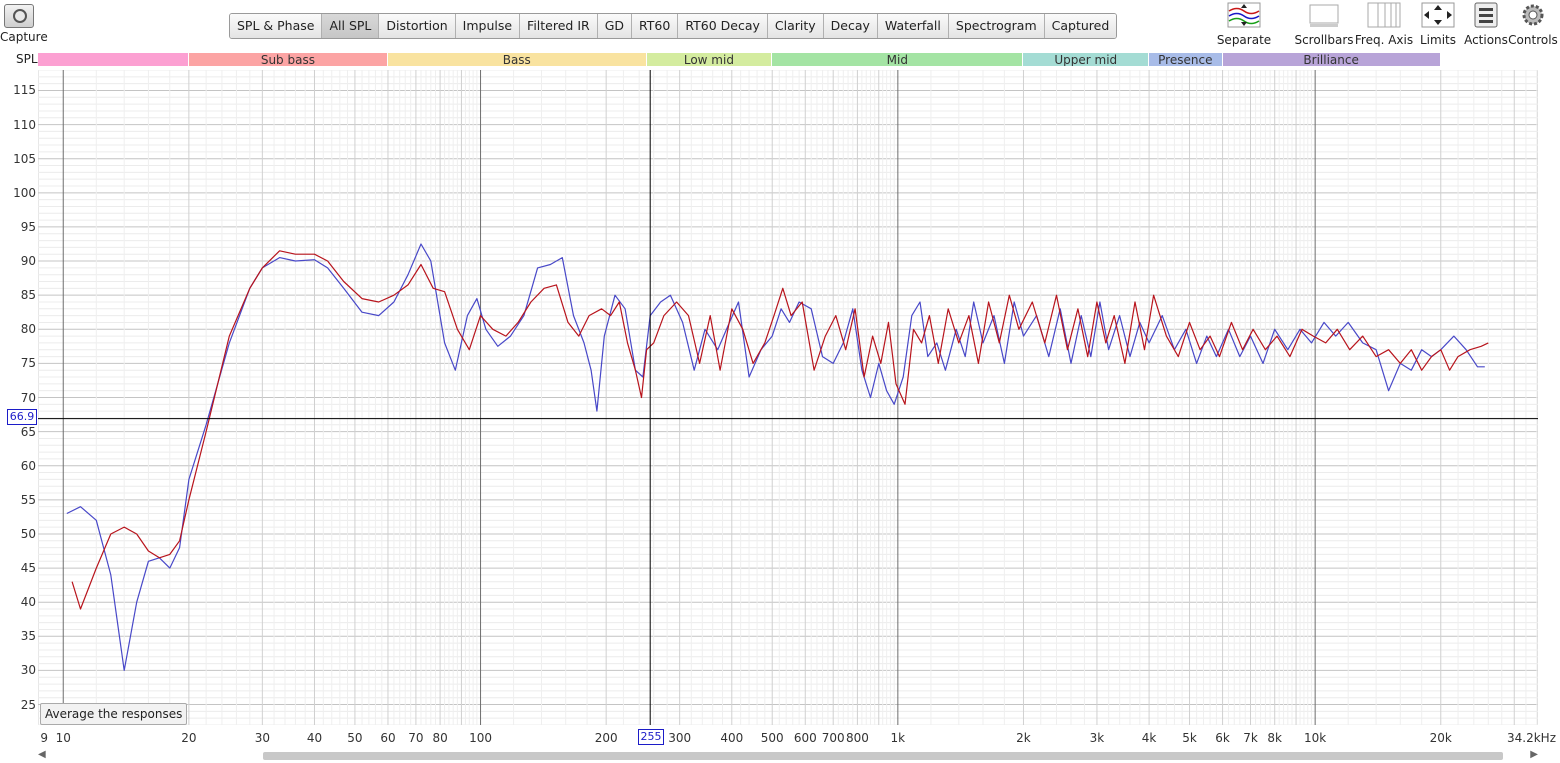 This screenshot has width=1560, height=763. What do you see at coordinates (28, 431) in the screenshot?
I see `y-tick-label: 65` at bounding box center [28, 431].